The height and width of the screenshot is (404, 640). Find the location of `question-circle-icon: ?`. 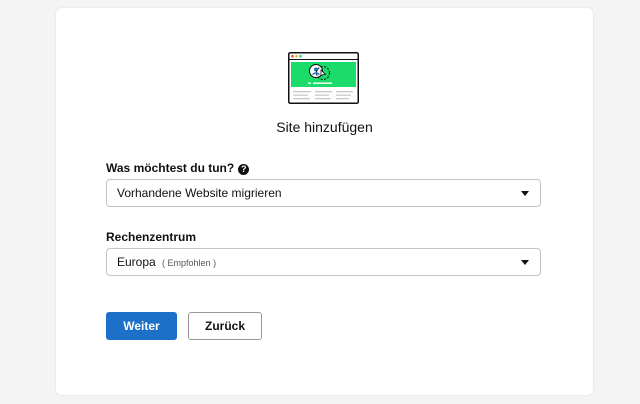

question-circle-icon: ? is located at coordinates (244, 169).